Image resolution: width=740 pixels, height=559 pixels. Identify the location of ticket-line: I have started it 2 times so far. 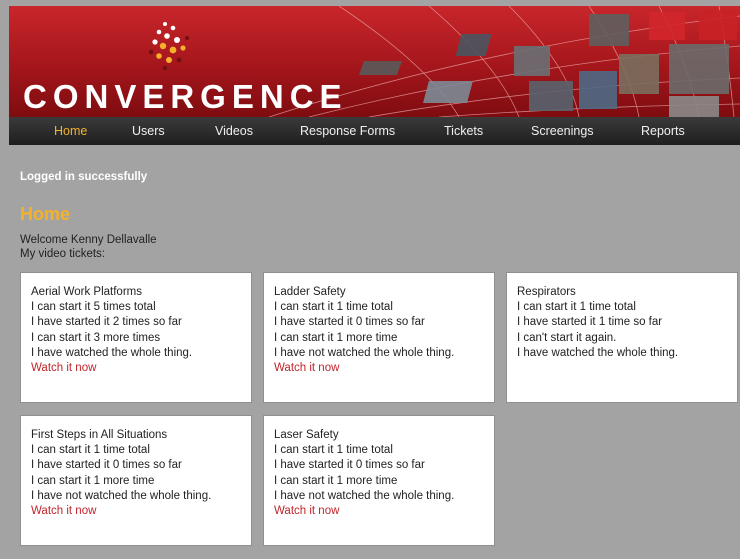
(106, 322).